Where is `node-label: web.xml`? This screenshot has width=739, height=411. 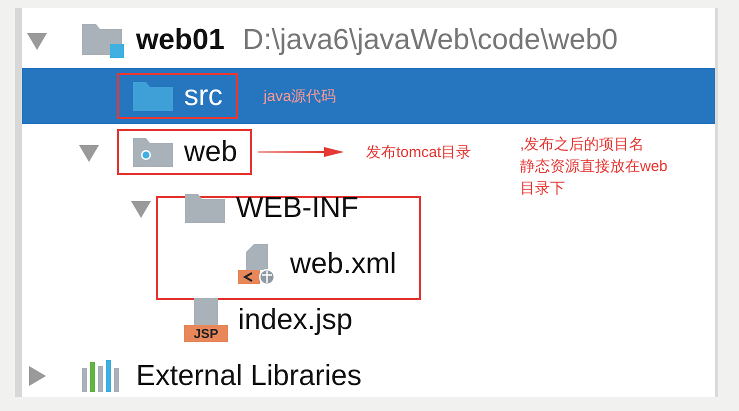
node-label: web.xml is located at coordinates (343, 264).